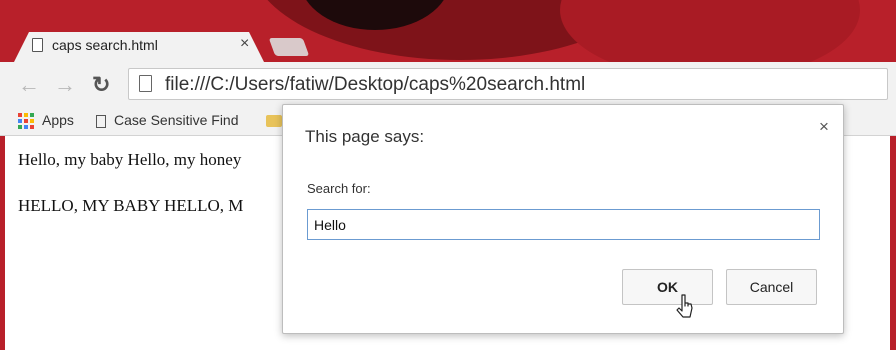  What do you see at coordinates (667, 287) in the screenshot?
I see `ok-button: OK` at bounding box center [667, 287].